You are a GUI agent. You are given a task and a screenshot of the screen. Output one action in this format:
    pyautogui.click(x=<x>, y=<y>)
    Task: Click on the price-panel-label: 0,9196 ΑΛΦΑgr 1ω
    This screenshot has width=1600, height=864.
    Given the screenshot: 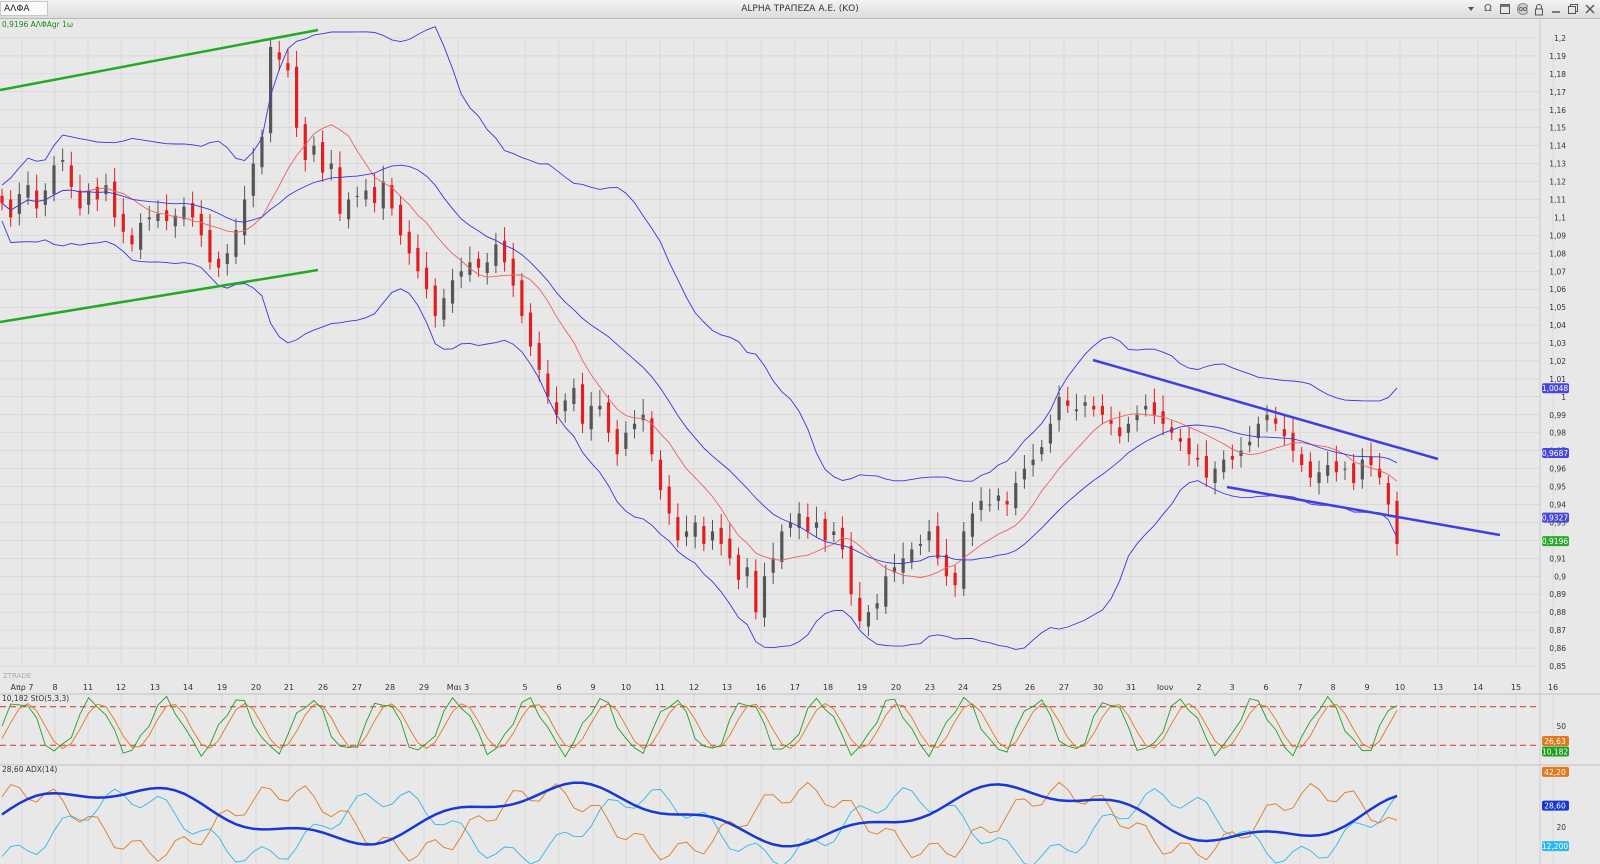 What is the action you would take?
    pyautogui.click(x=38, y=24)
    